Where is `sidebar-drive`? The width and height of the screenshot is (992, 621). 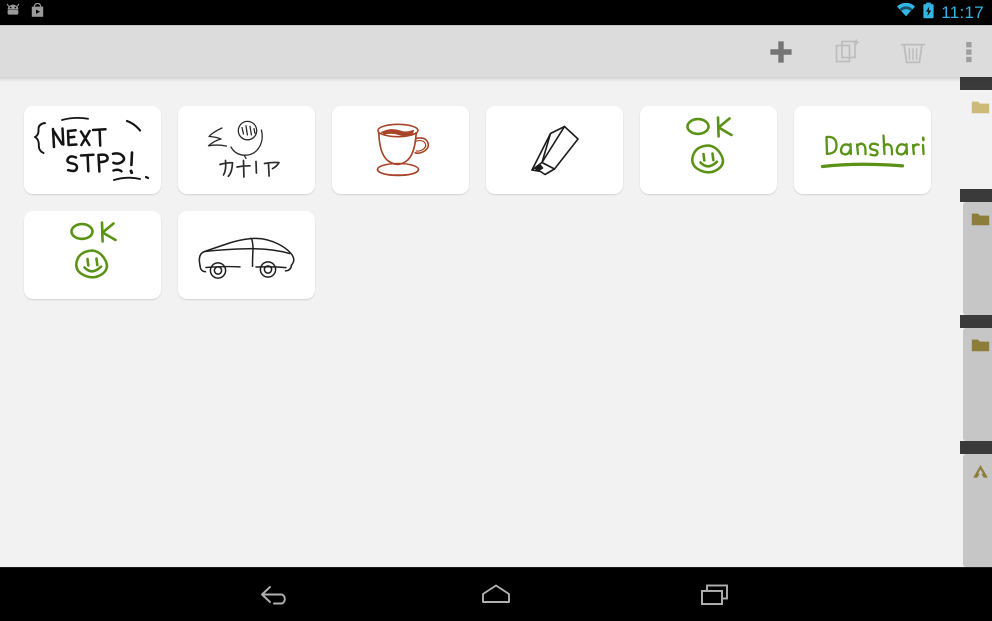
sidebar-drive is located at coordinates (977, 510).